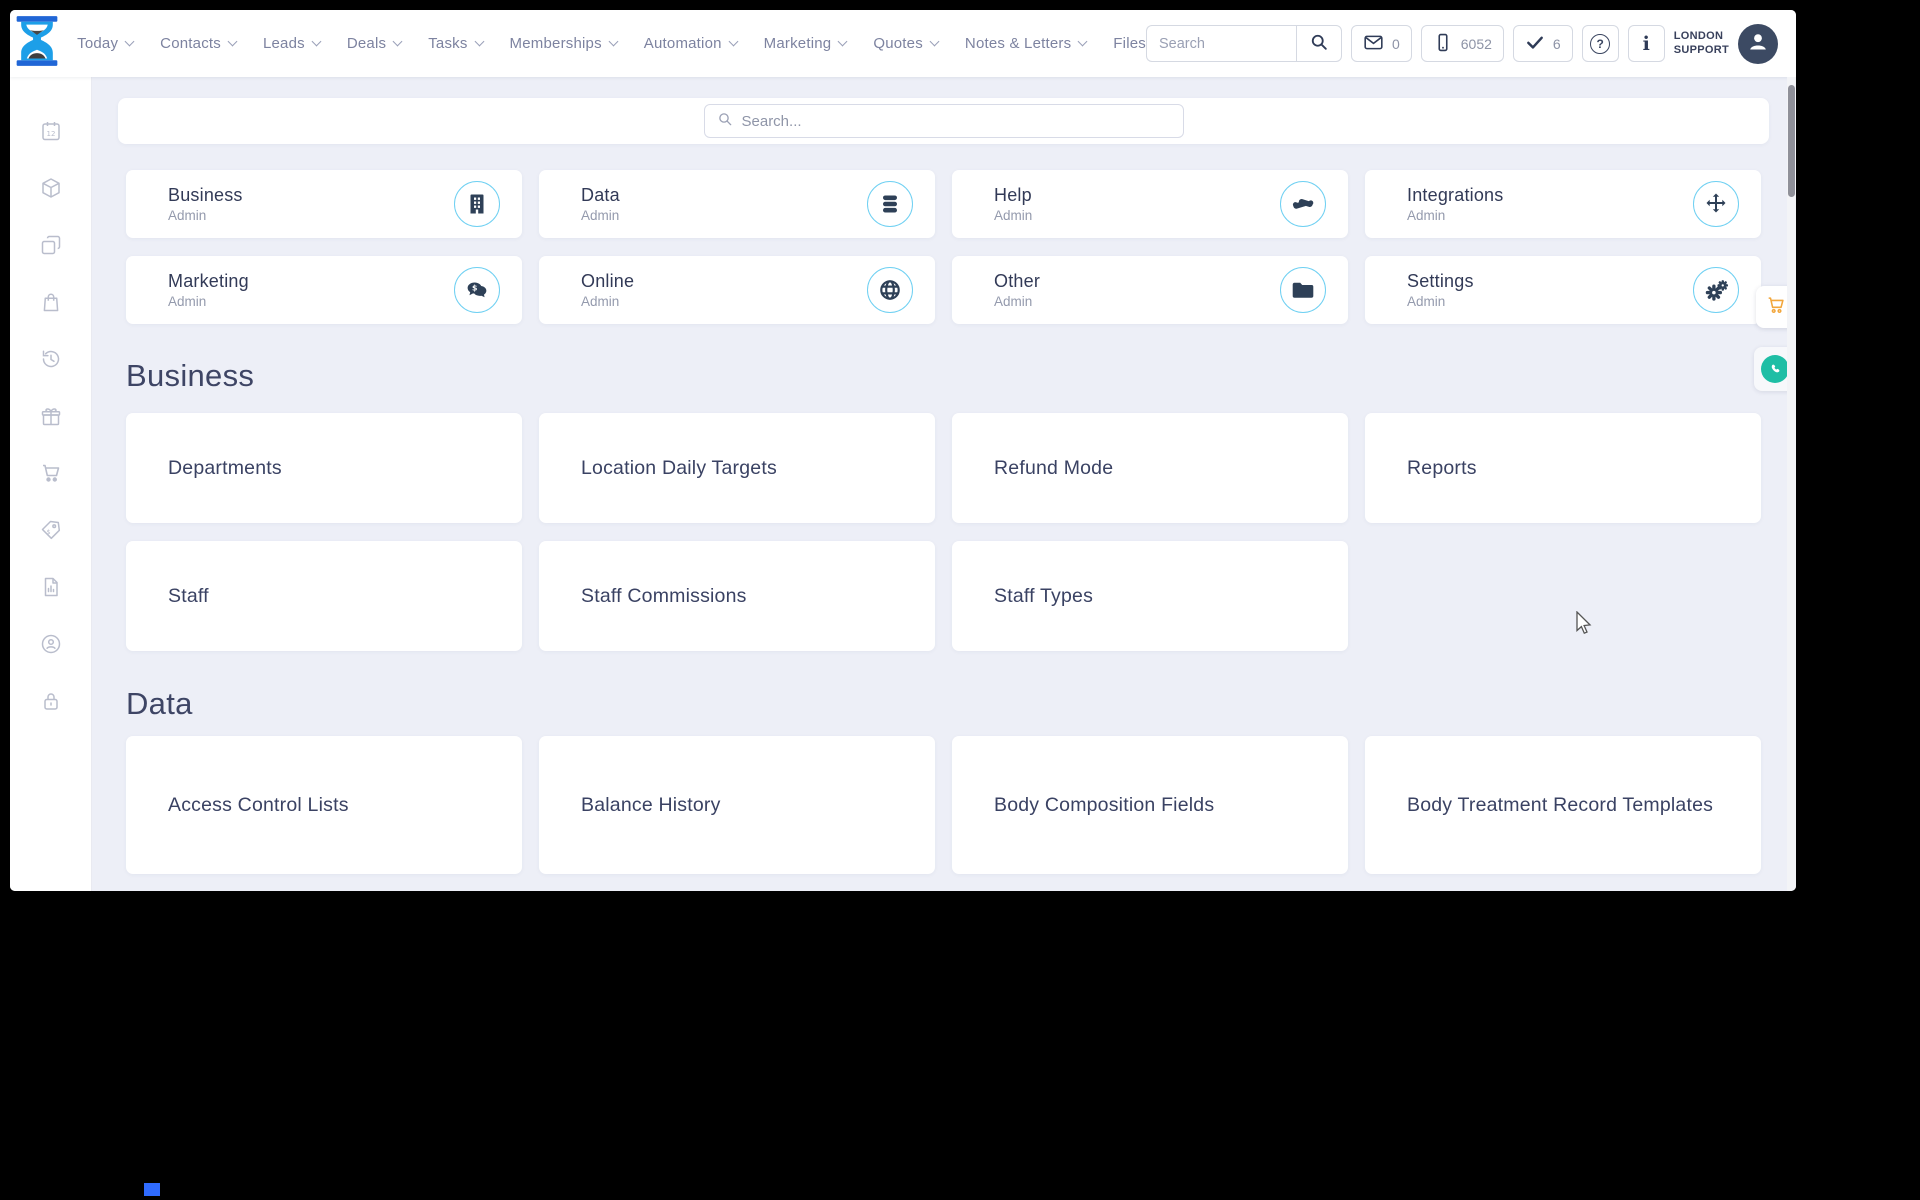  What do you see at coordinates (324, 596) in the screenshot?
I see `card-staff: Staff` at bounding box center [324, 596].